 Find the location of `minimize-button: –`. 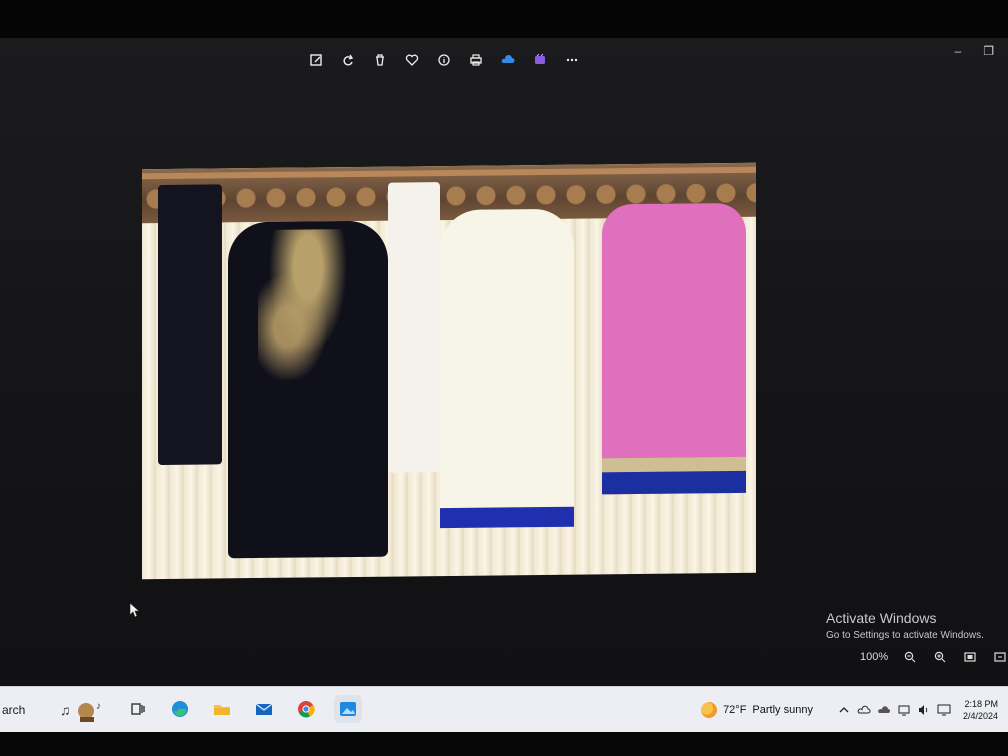

minimize-button: – is located at coordinates (958, 51).